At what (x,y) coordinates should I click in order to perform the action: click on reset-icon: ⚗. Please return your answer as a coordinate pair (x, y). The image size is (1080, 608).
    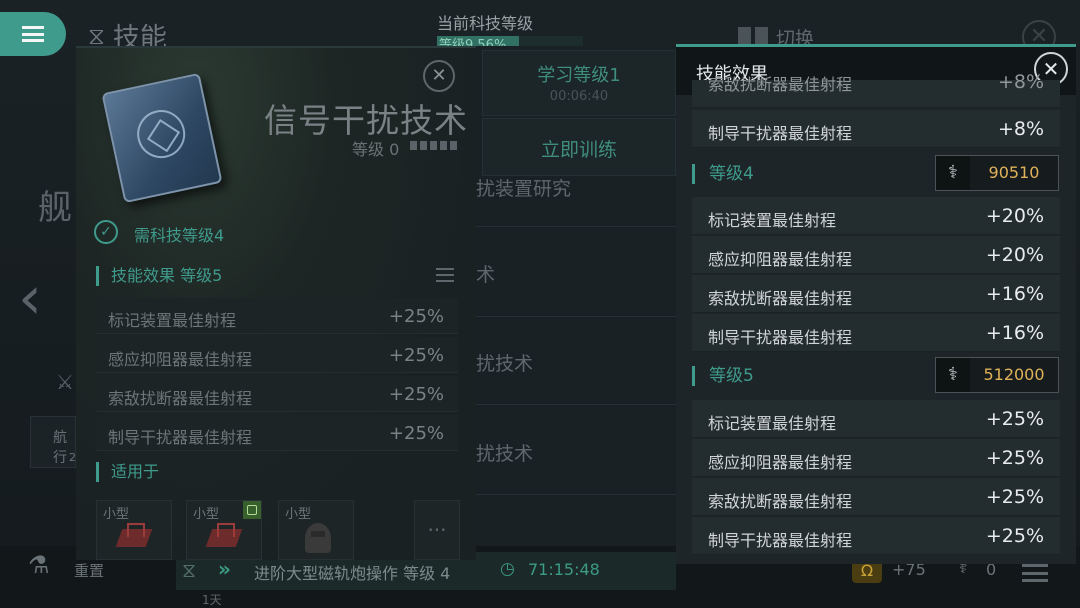
    Looking at the image, I should click on (39, 565).